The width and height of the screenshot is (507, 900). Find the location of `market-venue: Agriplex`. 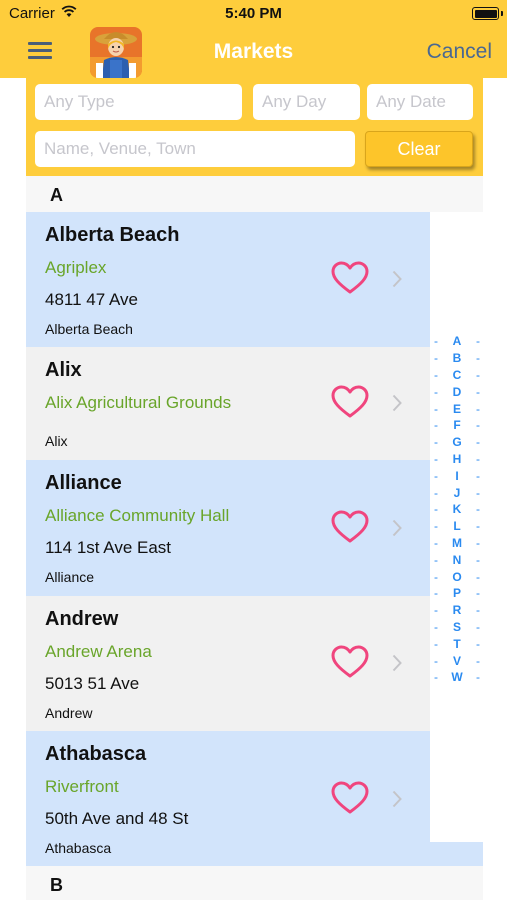

market-venue: Agriplex is located at coordinates (76, 267).